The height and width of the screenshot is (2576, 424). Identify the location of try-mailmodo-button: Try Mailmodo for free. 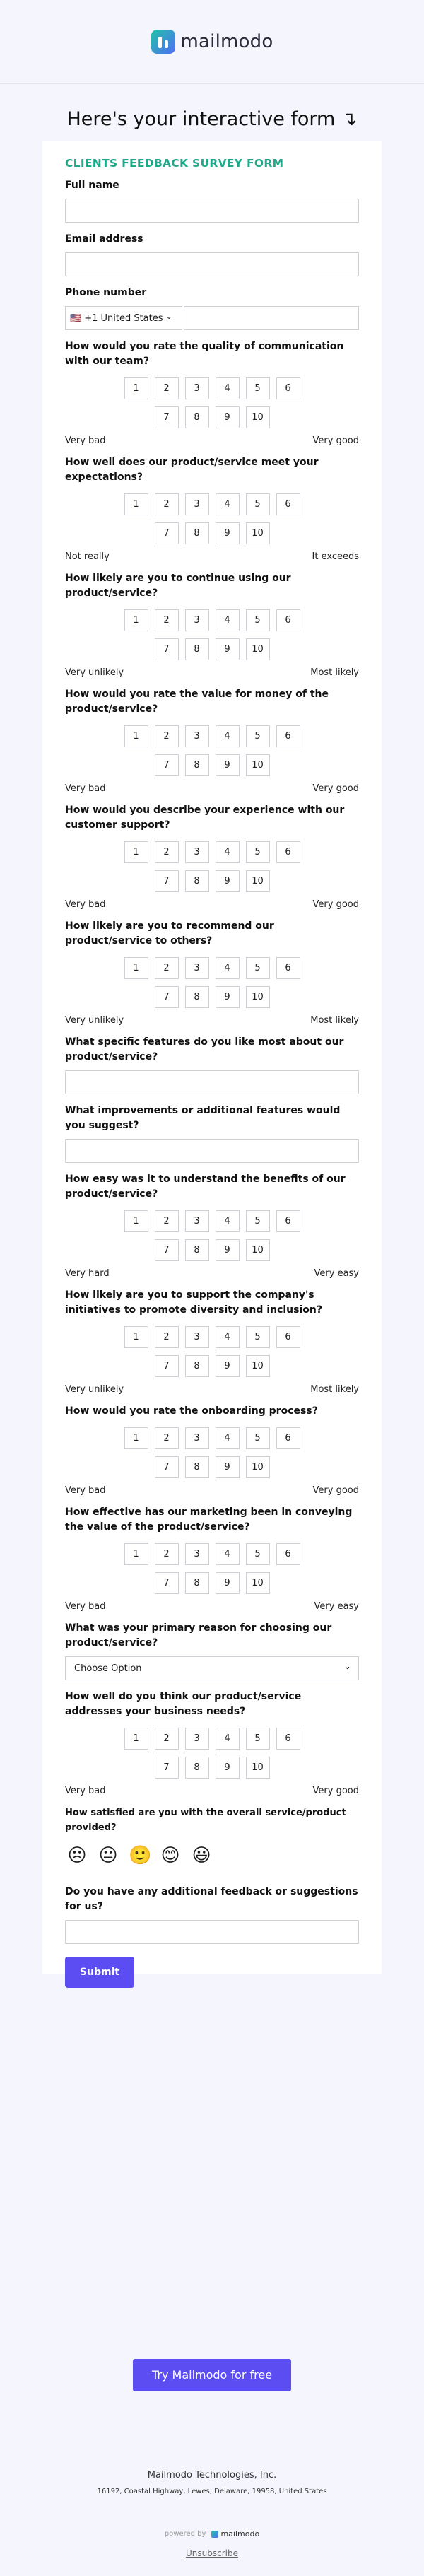
(212, 2375).